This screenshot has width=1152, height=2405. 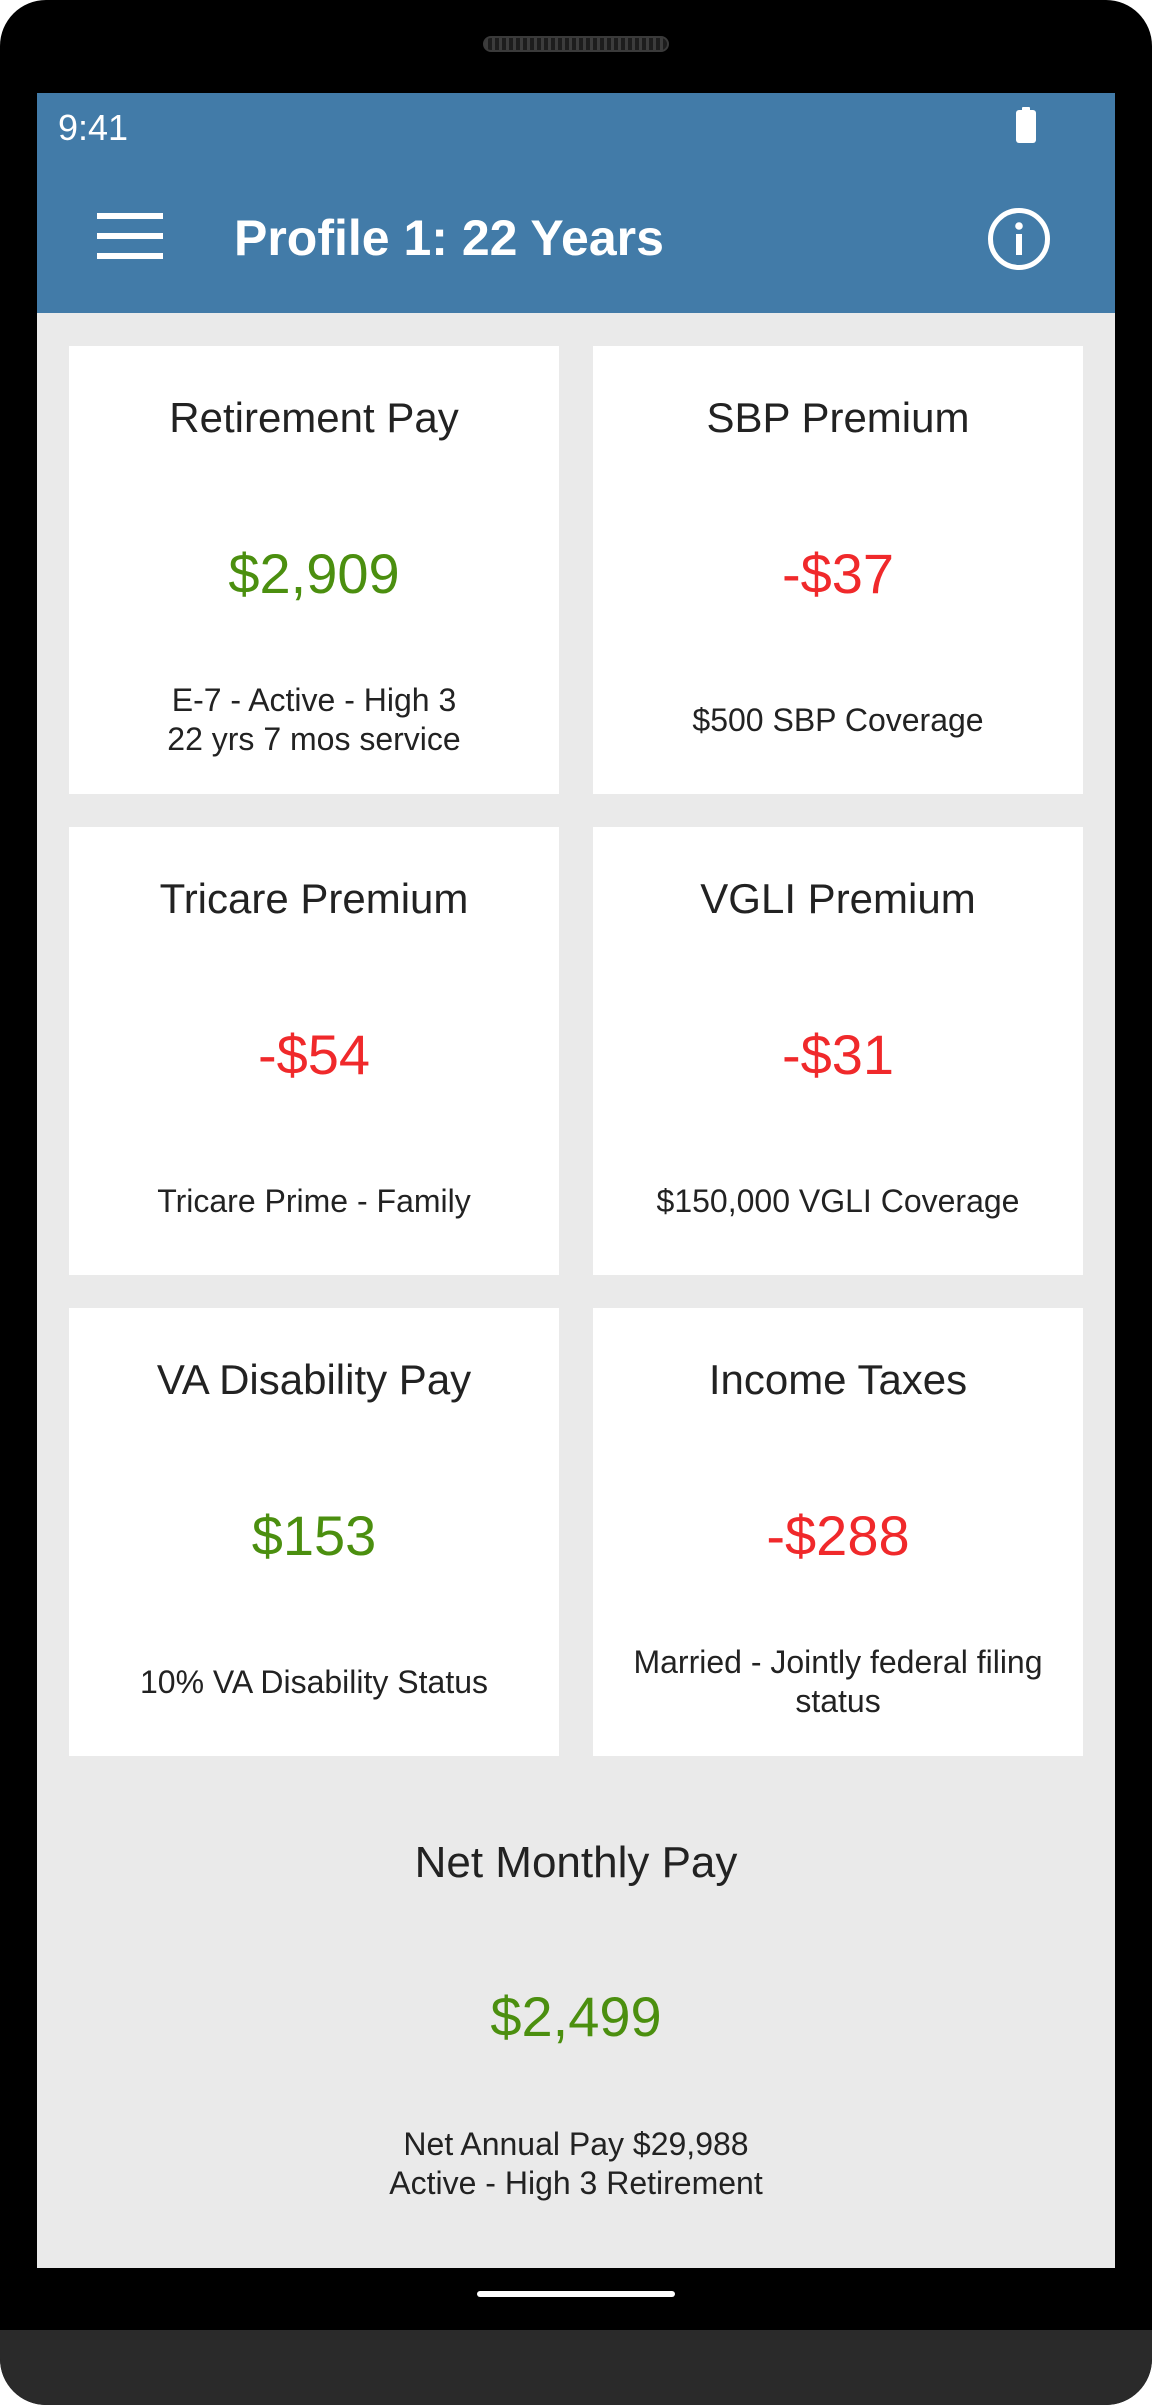 What do you see at coordinates (314, 700) in the screenshot?
I see `card-subtitle-line: E-7 - Active - High 3` at bounding box center [314, 700].